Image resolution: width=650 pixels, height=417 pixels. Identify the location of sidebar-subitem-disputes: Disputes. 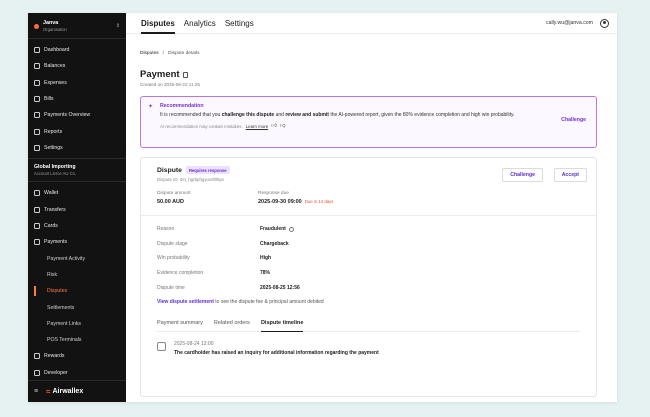
(77, 291).